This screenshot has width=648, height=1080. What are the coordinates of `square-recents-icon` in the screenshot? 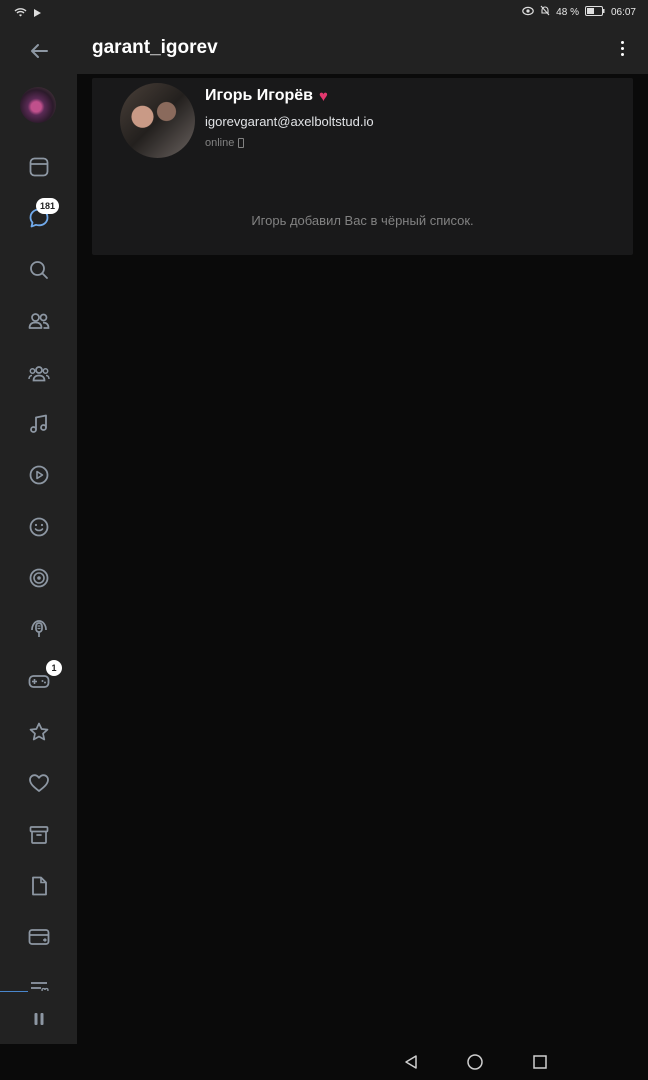 It's located at (540, 1062).